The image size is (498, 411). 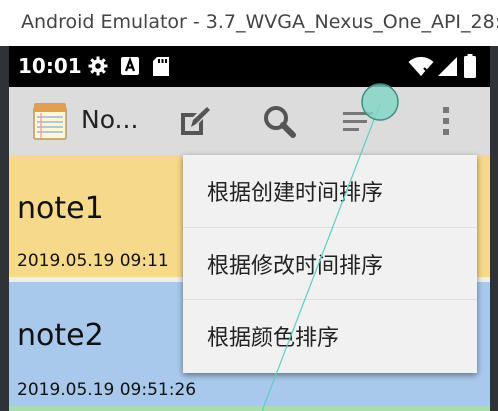 What do you see at coordinates (60, 335) in the screenshot?
I see `note-title: note2` at bounding box center [60, 335].